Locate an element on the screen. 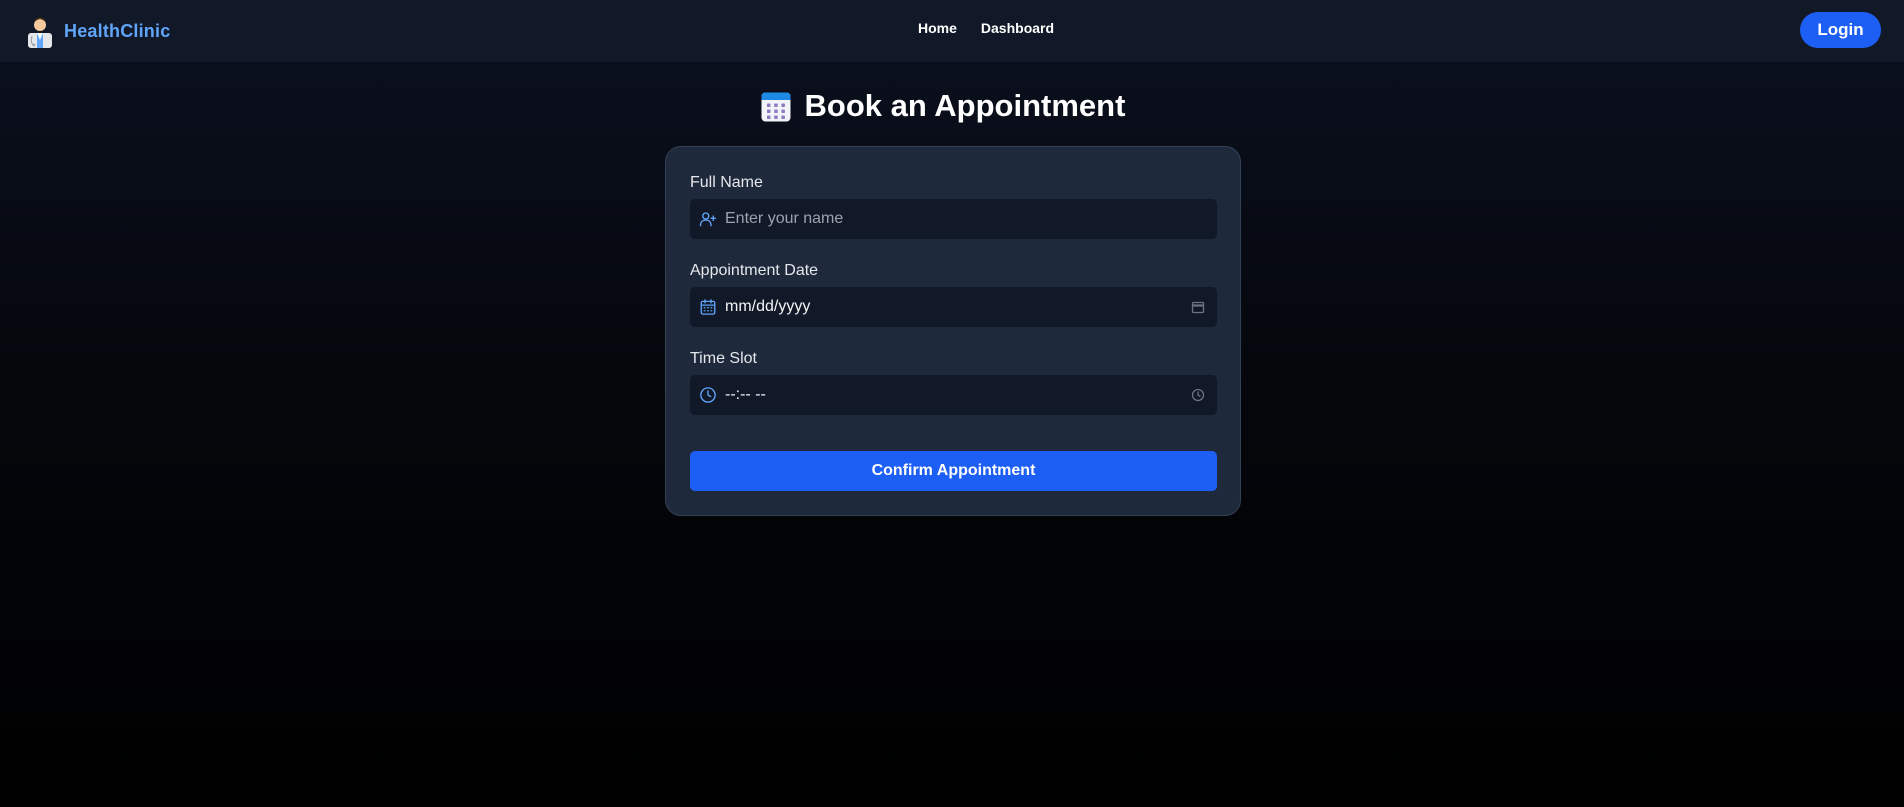 This screenshot has height=807, width=1904. time-slot-label: Time Slot is located at coordinates (723, 358).